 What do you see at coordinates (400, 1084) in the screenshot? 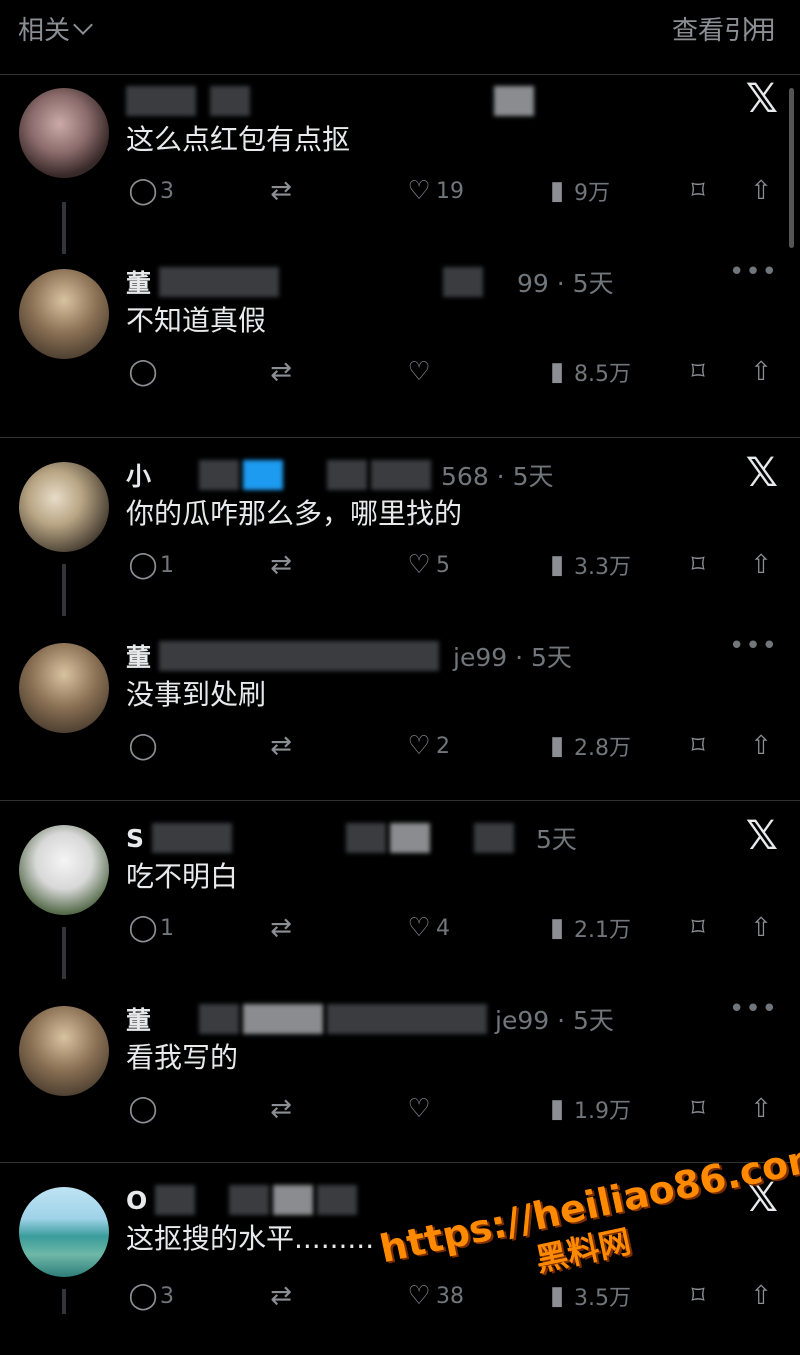
I see `tweet: 董 je99 · 5天 ••• 看我写的 ◯ ⇄ ♡ ▮ 1.9万 ⌑ ⇧` at bounding box center [400, 1084].